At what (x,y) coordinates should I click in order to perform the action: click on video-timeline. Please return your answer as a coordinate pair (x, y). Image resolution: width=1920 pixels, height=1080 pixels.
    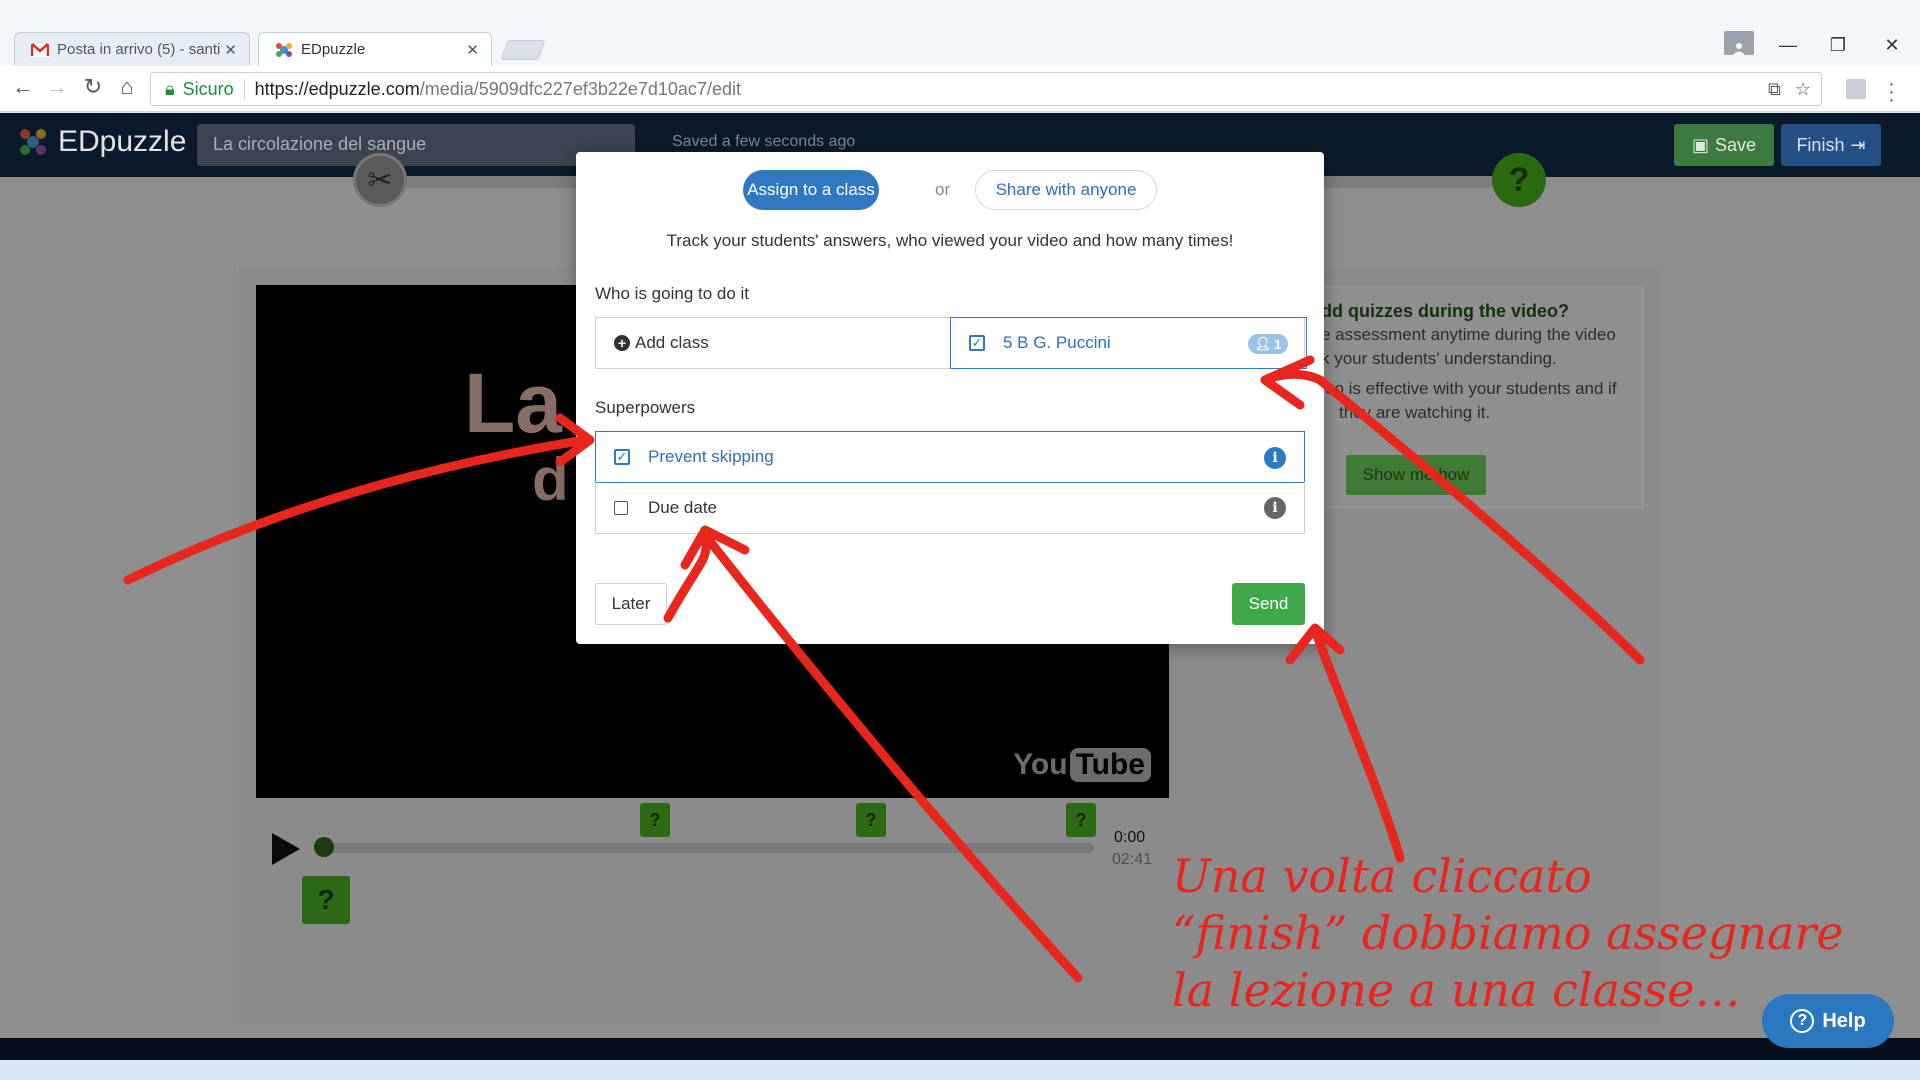
    Looking at the image, I should click on (708, 848).